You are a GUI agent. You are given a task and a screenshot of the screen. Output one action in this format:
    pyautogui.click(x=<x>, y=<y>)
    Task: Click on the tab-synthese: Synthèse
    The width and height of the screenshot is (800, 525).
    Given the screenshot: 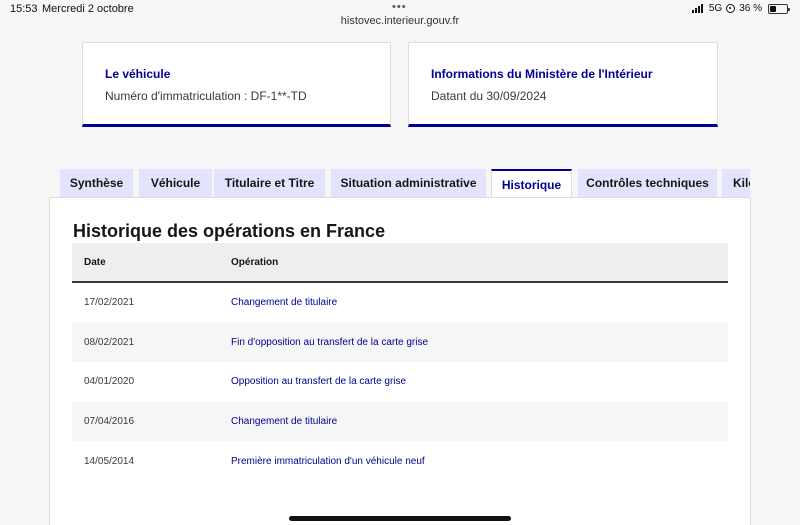 What is the action you would take?
    pyautogui.click(x=96, y=183)
    